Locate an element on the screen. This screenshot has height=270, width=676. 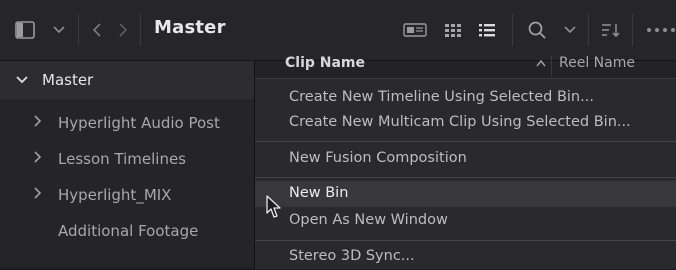
column-reel-name: Reel Name is located at coordinates (597, 63).